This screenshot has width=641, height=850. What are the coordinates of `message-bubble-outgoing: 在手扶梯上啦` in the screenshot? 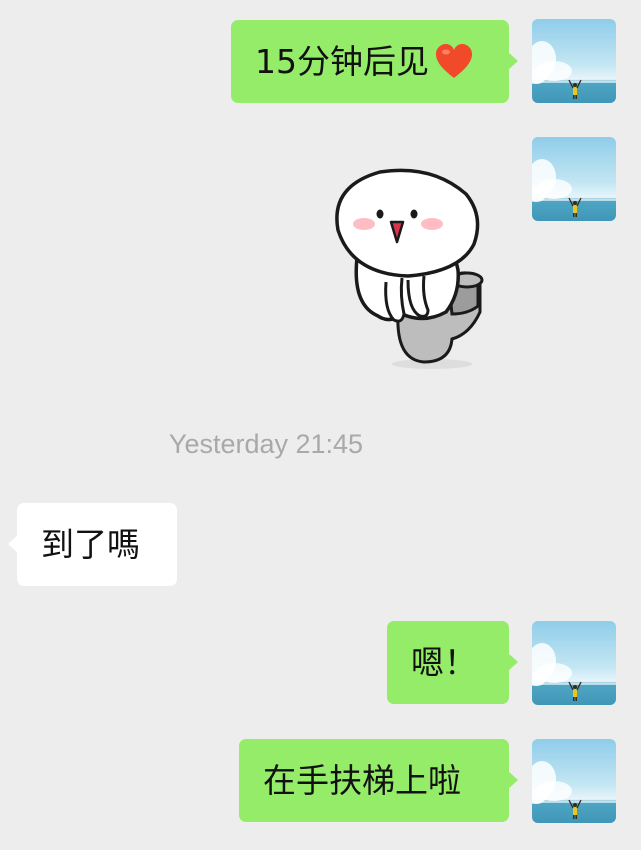 It's located at (378, 780).